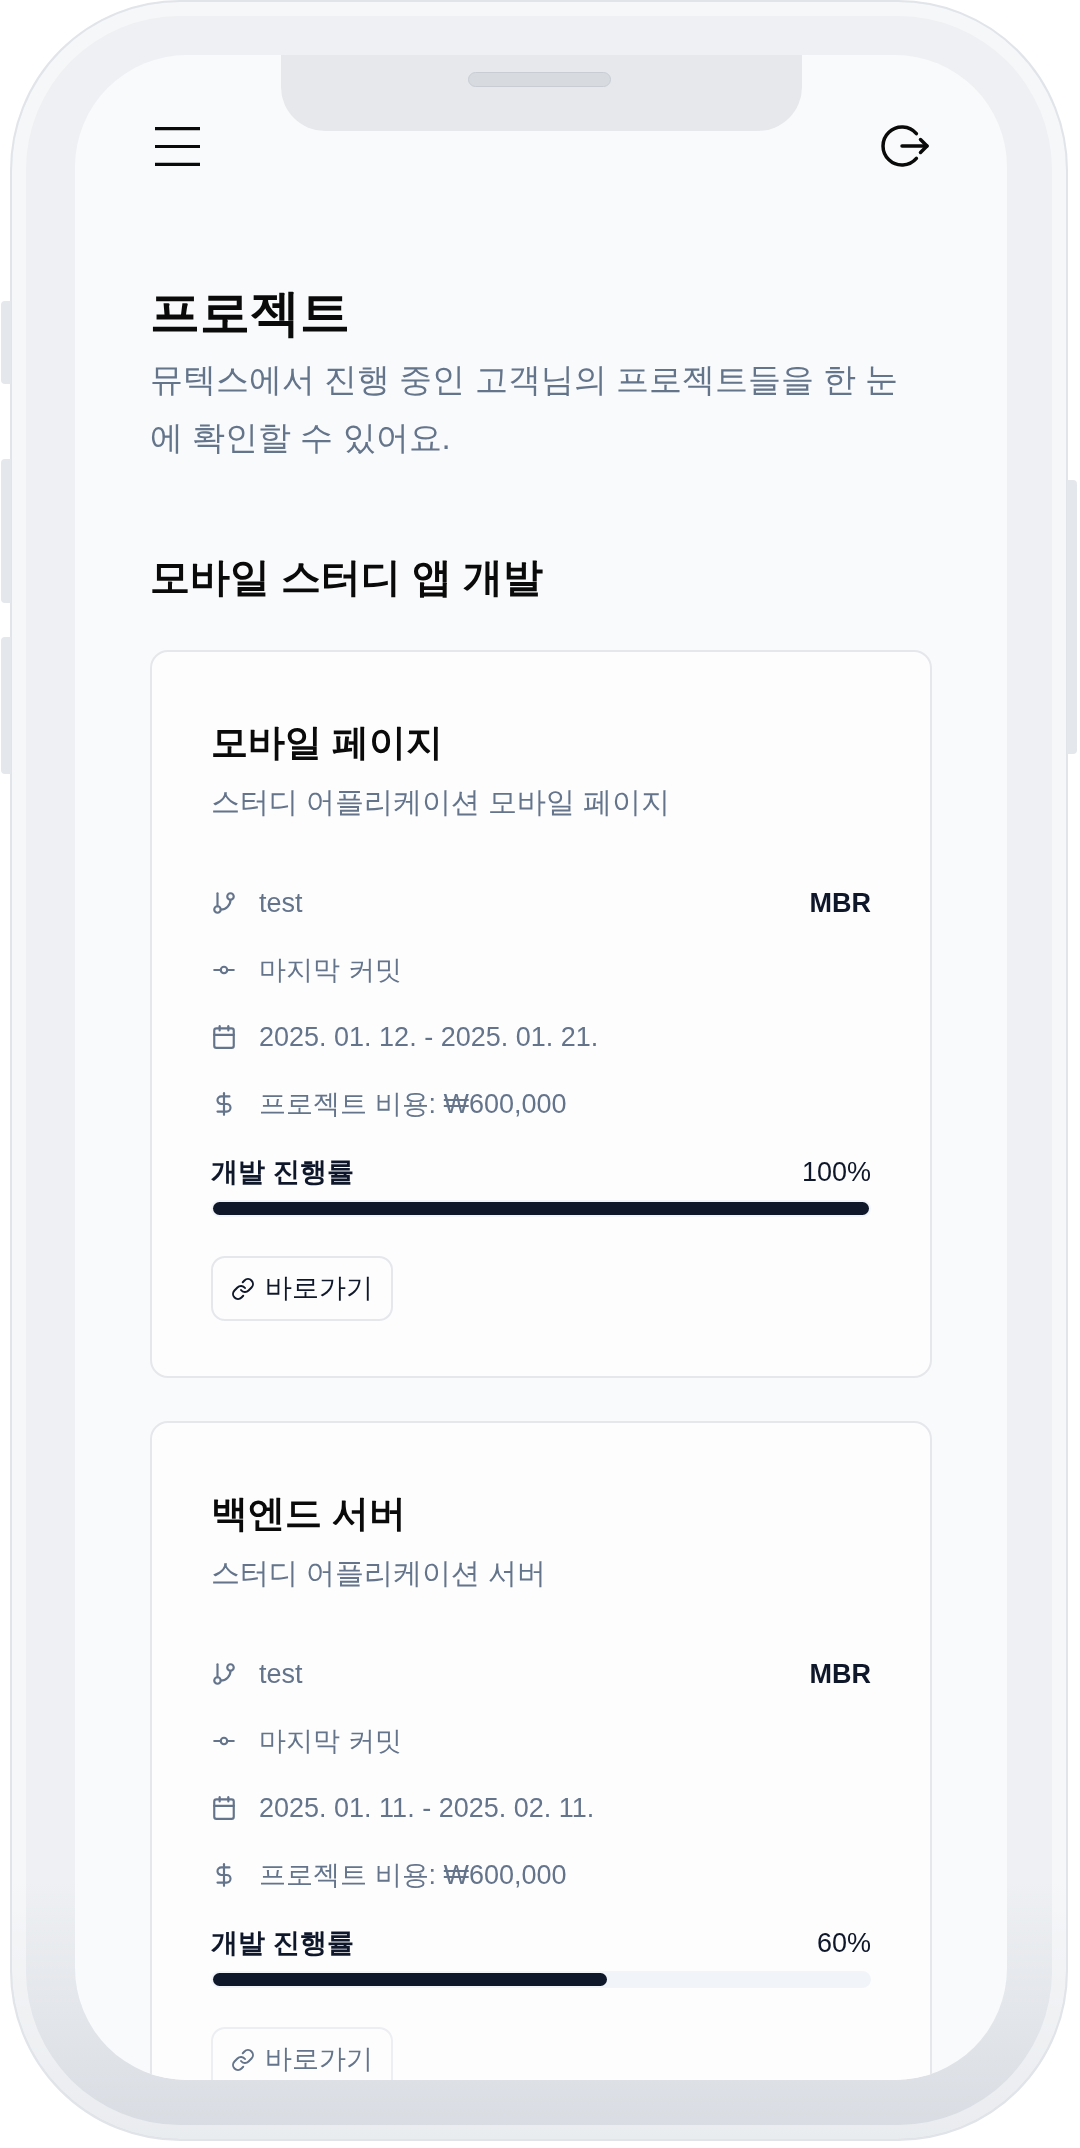 Image resolution: width=1080 pixels, height=2148 pixels. What do you see at coordinates (328, 743) in the screenshot?
I see `project-title: 모바일 페이지` at bounding box center [328, 743].